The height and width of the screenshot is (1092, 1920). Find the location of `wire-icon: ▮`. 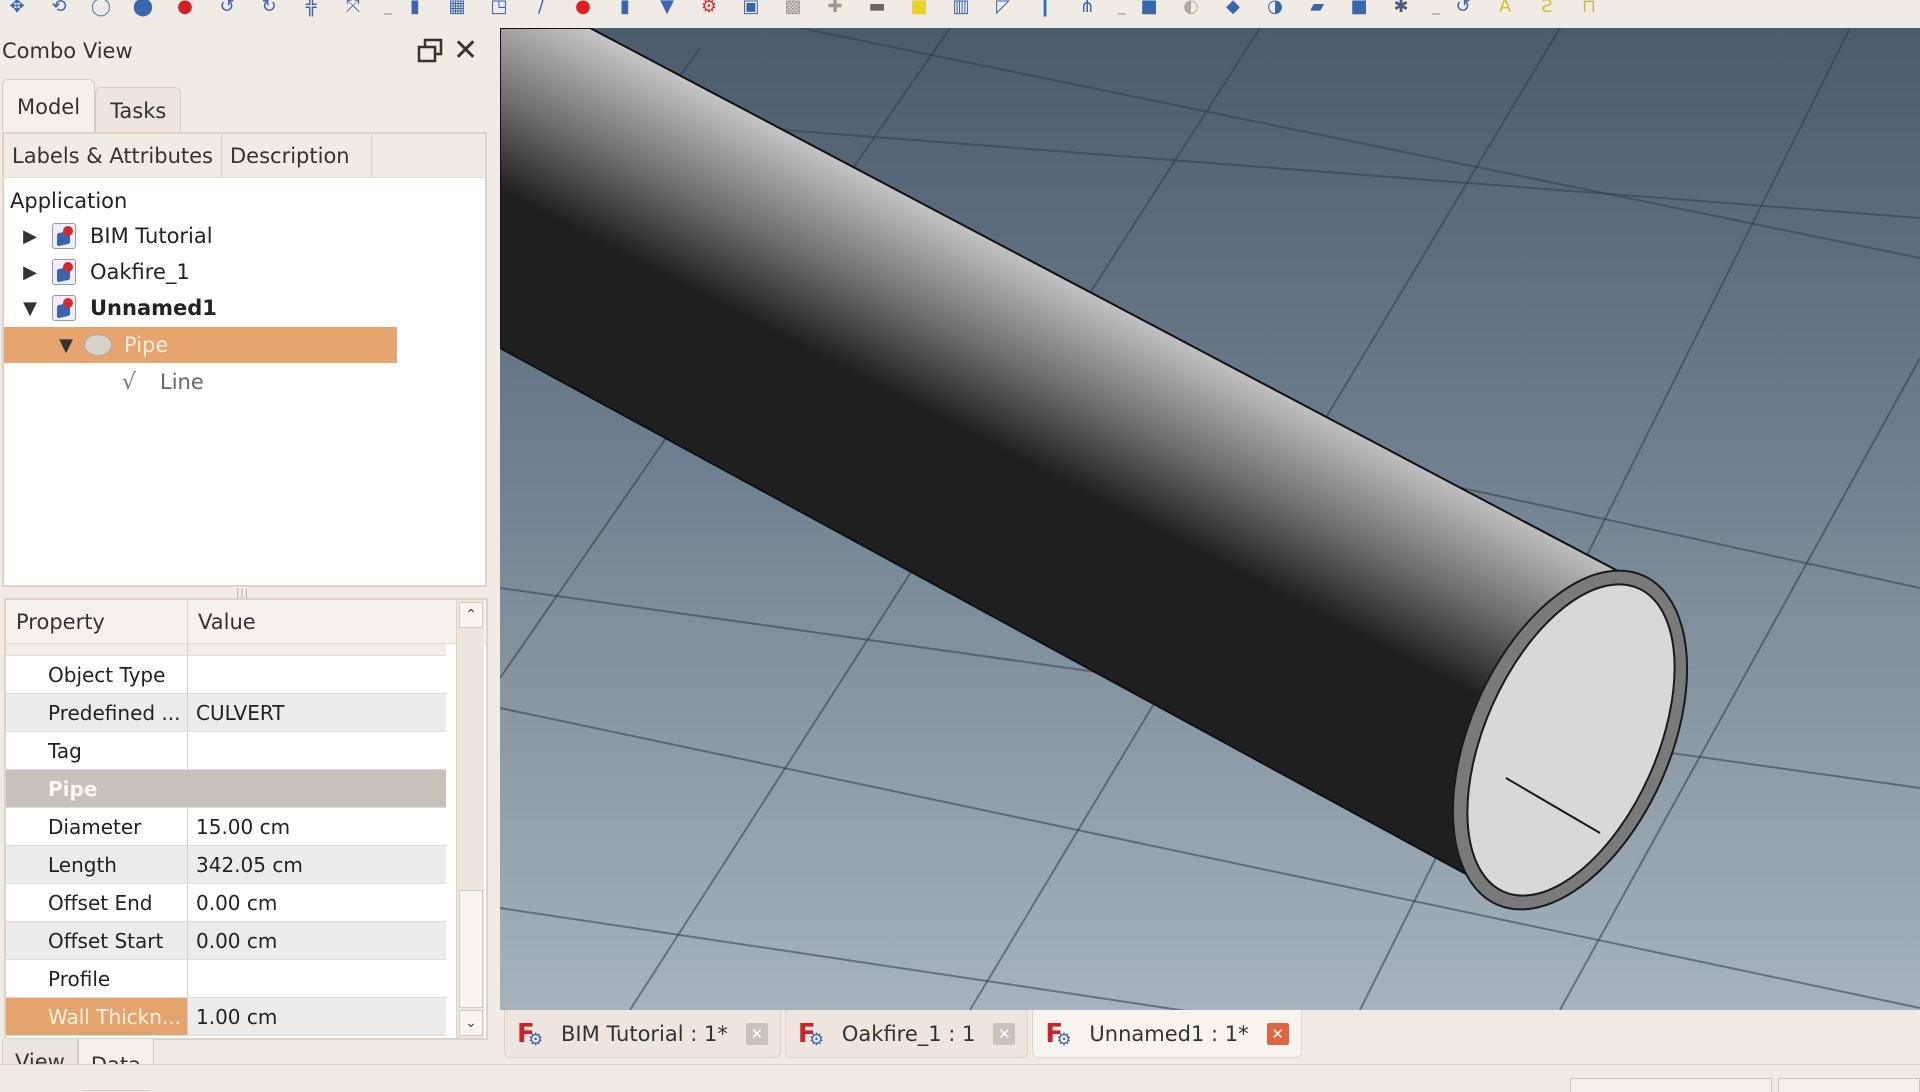

wire-icon: ▮ is located at coordinates (415, 11).